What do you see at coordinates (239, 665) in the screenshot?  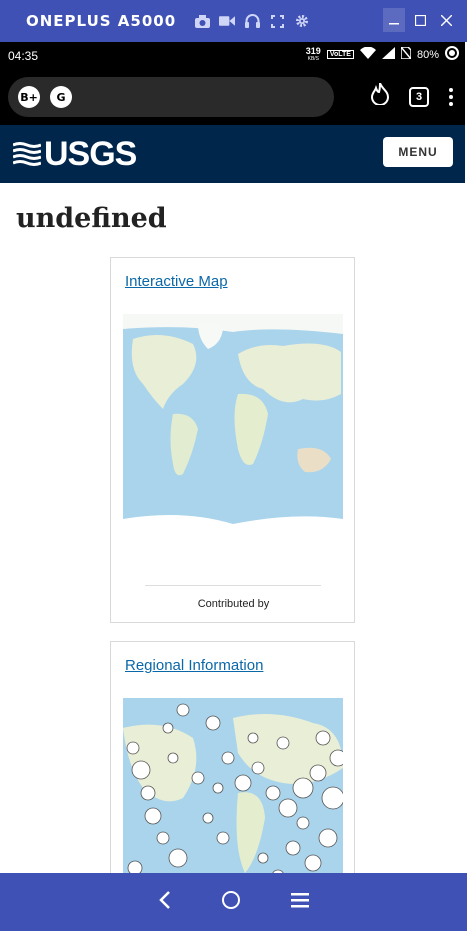 I see `regional-information-link: Regional Information` at bounding box center [239, 665].